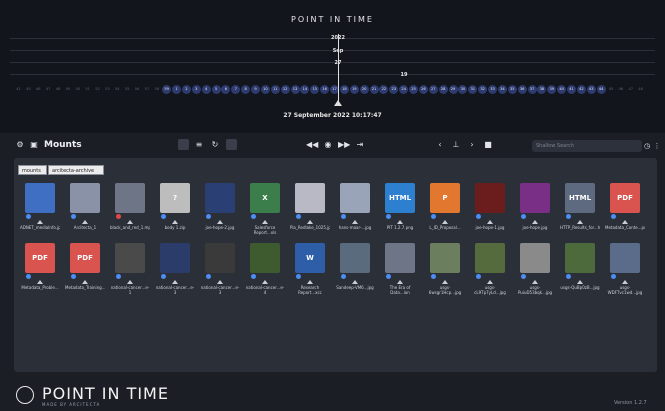  I want to click on timeline-day: 29, so click(453, 89).